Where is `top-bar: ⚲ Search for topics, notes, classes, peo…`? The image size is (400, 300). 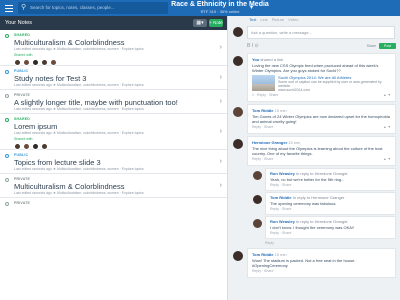
top-bar: ⚲ Search for topics, notes, classes, peo… is located at coordinates (200, 8).